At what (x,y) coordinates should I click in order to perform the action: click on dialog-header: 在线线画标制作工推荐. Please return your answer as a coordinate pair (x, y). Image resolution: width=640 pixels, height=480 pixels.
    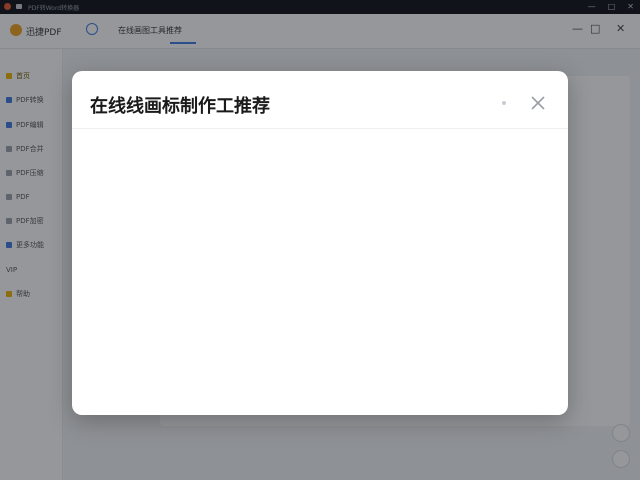
    Looking at the image, I should click on (320, 100).